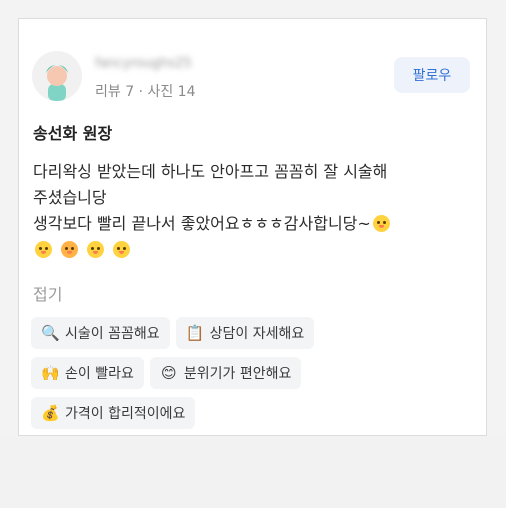  Describe the element at coordinates (253, 472) in the screenshot. I see `background-area` at that location.